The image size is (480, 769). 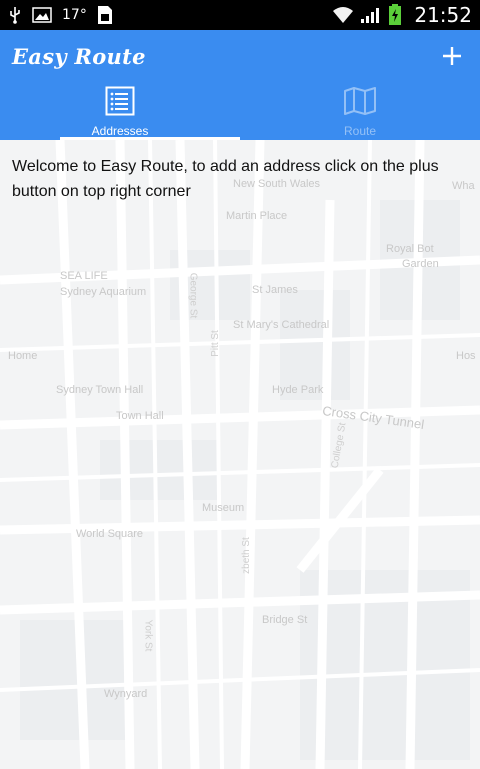 What do you see at coordinates (360, 103) in the screenshot?
I see `map-icon` at bounding box center [360, 103].